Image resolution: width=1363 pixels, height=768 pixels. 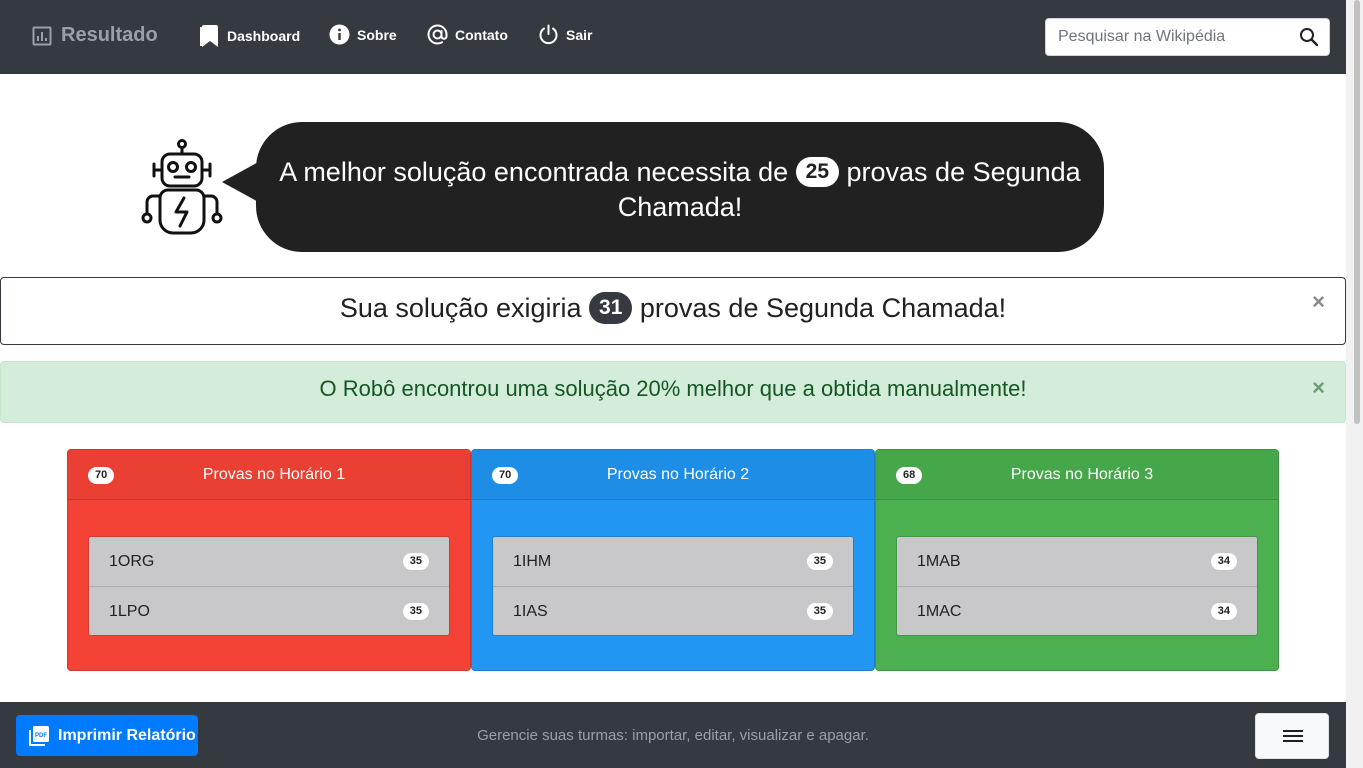 I want to click on slot-card-header: 70 Provas no Horário 2, so click(x=673, y=475).